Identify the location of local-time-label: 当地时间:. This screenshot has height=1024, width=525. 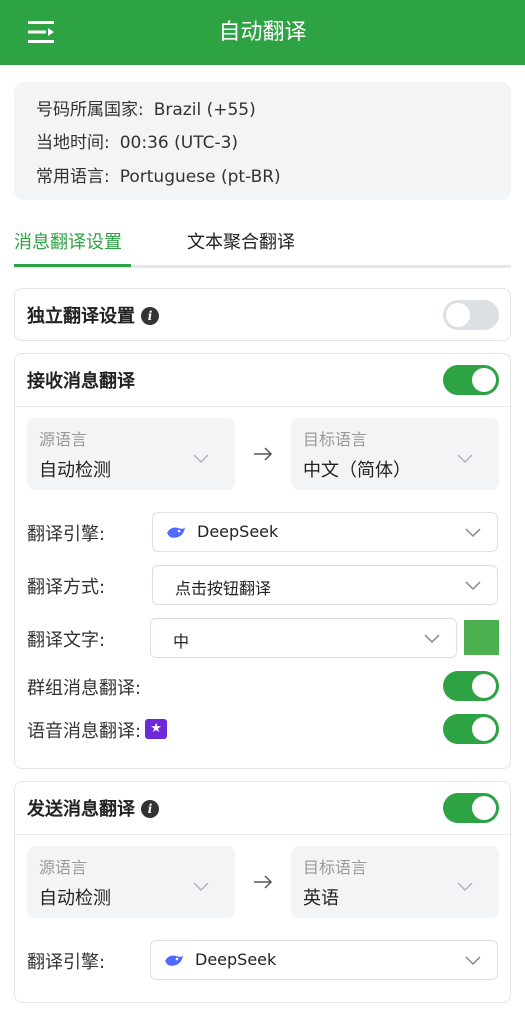
(73, 143).